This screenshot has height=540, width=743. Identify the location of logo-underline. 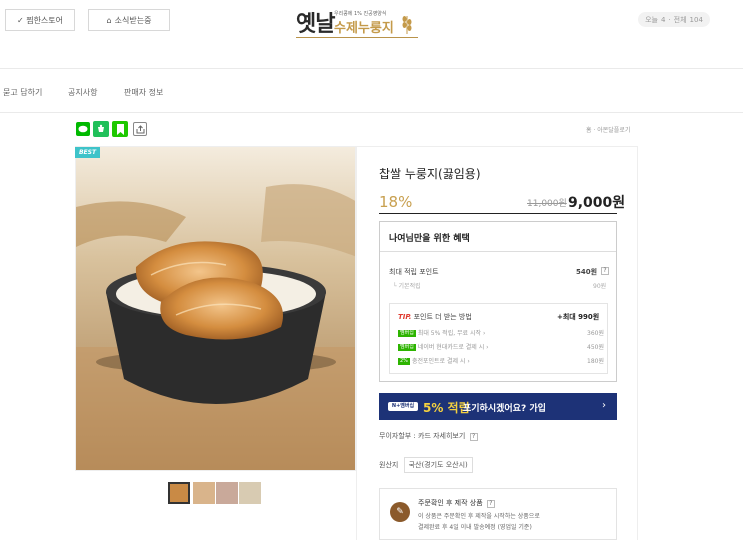
(357, 37).